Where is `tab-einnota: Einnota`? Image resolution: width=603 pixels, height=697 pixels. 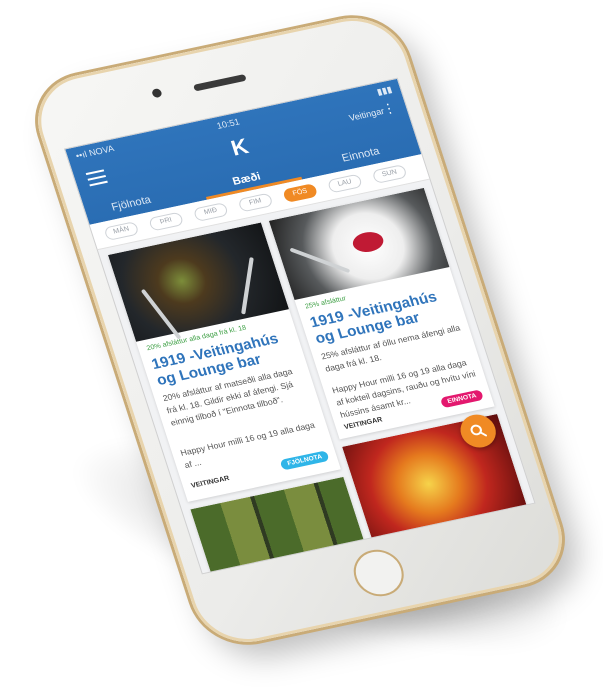
tab-einnota: Einnota is located at coordinates (360, 154).